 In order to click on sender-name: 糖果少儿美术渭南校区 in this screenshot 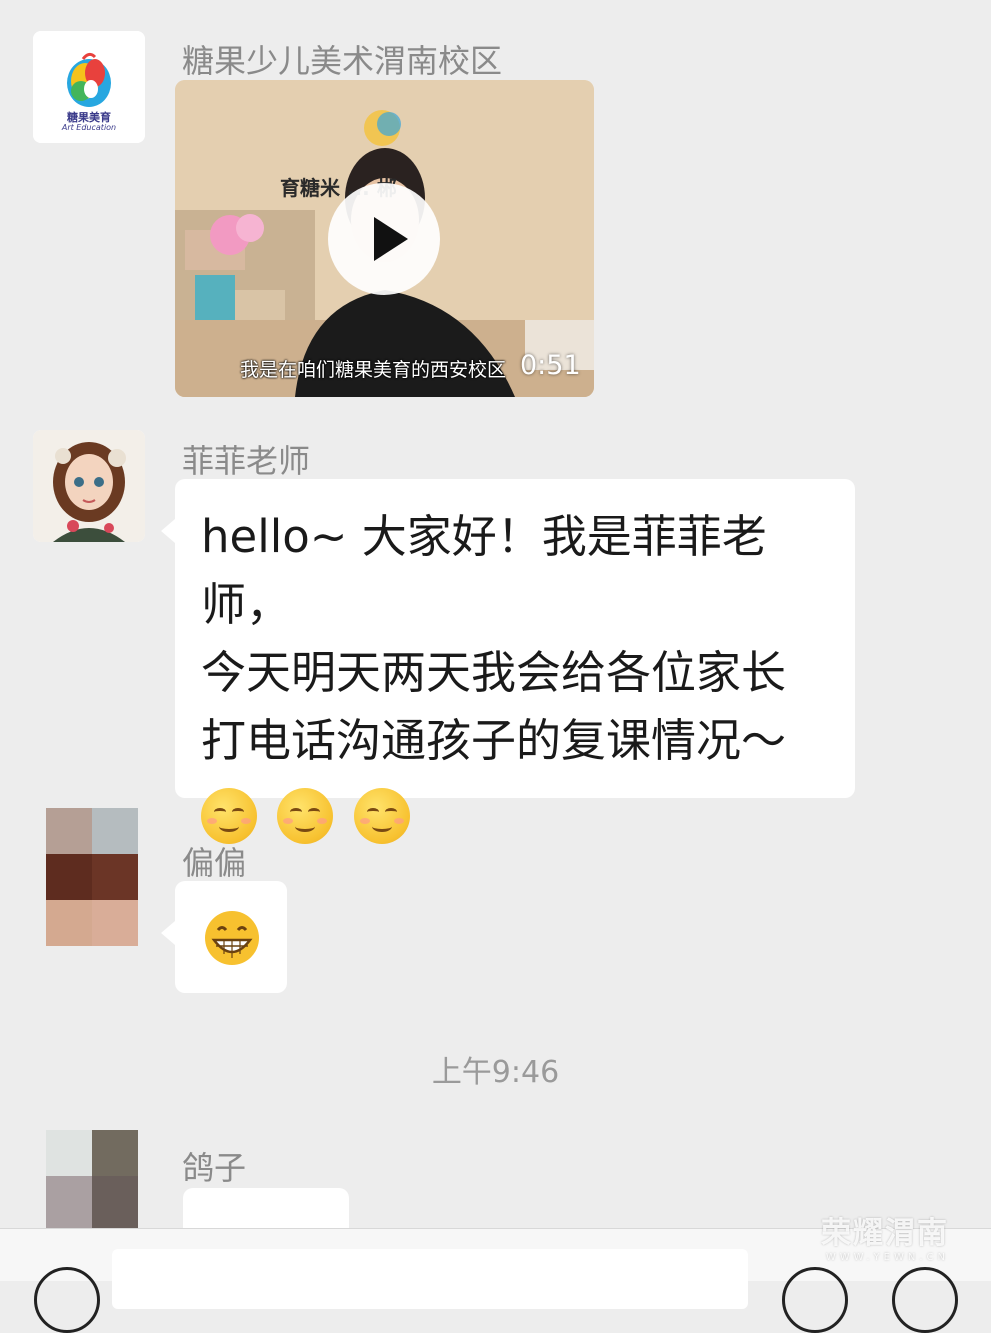, I will do `click(342, 61)`.